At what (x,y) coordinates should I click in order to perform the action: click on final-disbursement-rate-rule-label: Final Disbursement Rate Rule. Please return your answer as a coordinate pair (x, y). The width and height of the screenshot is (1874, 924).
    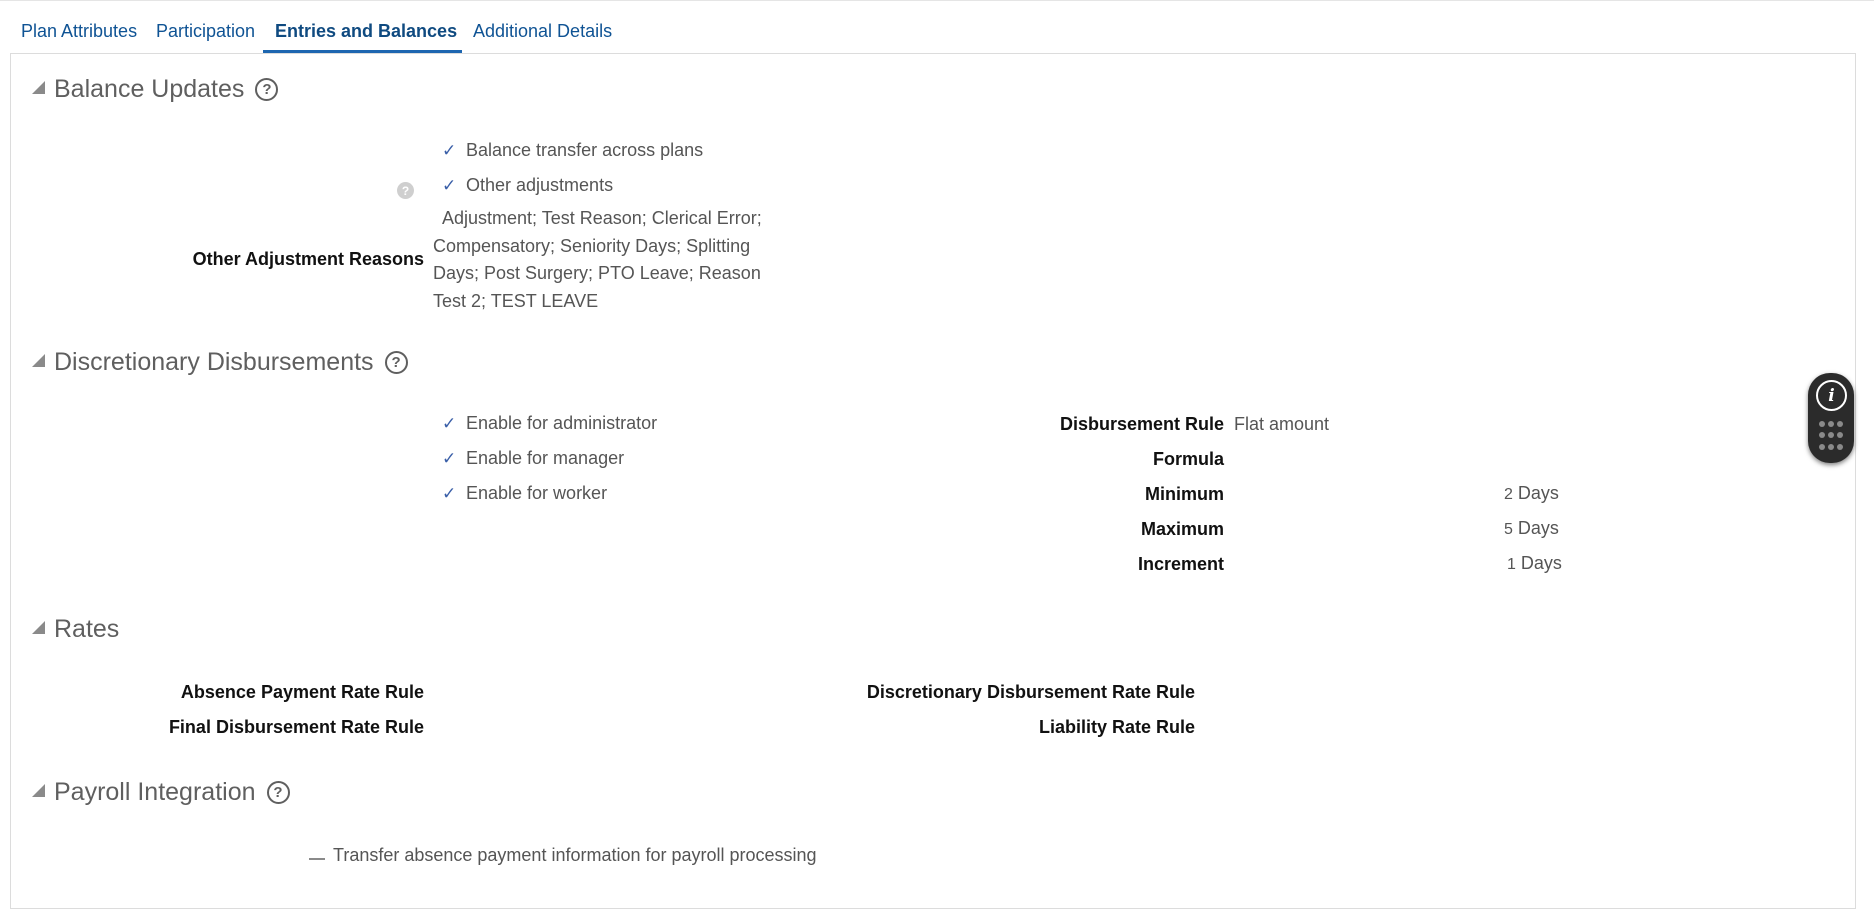
    Looking at the image, I should click on (296, 727).